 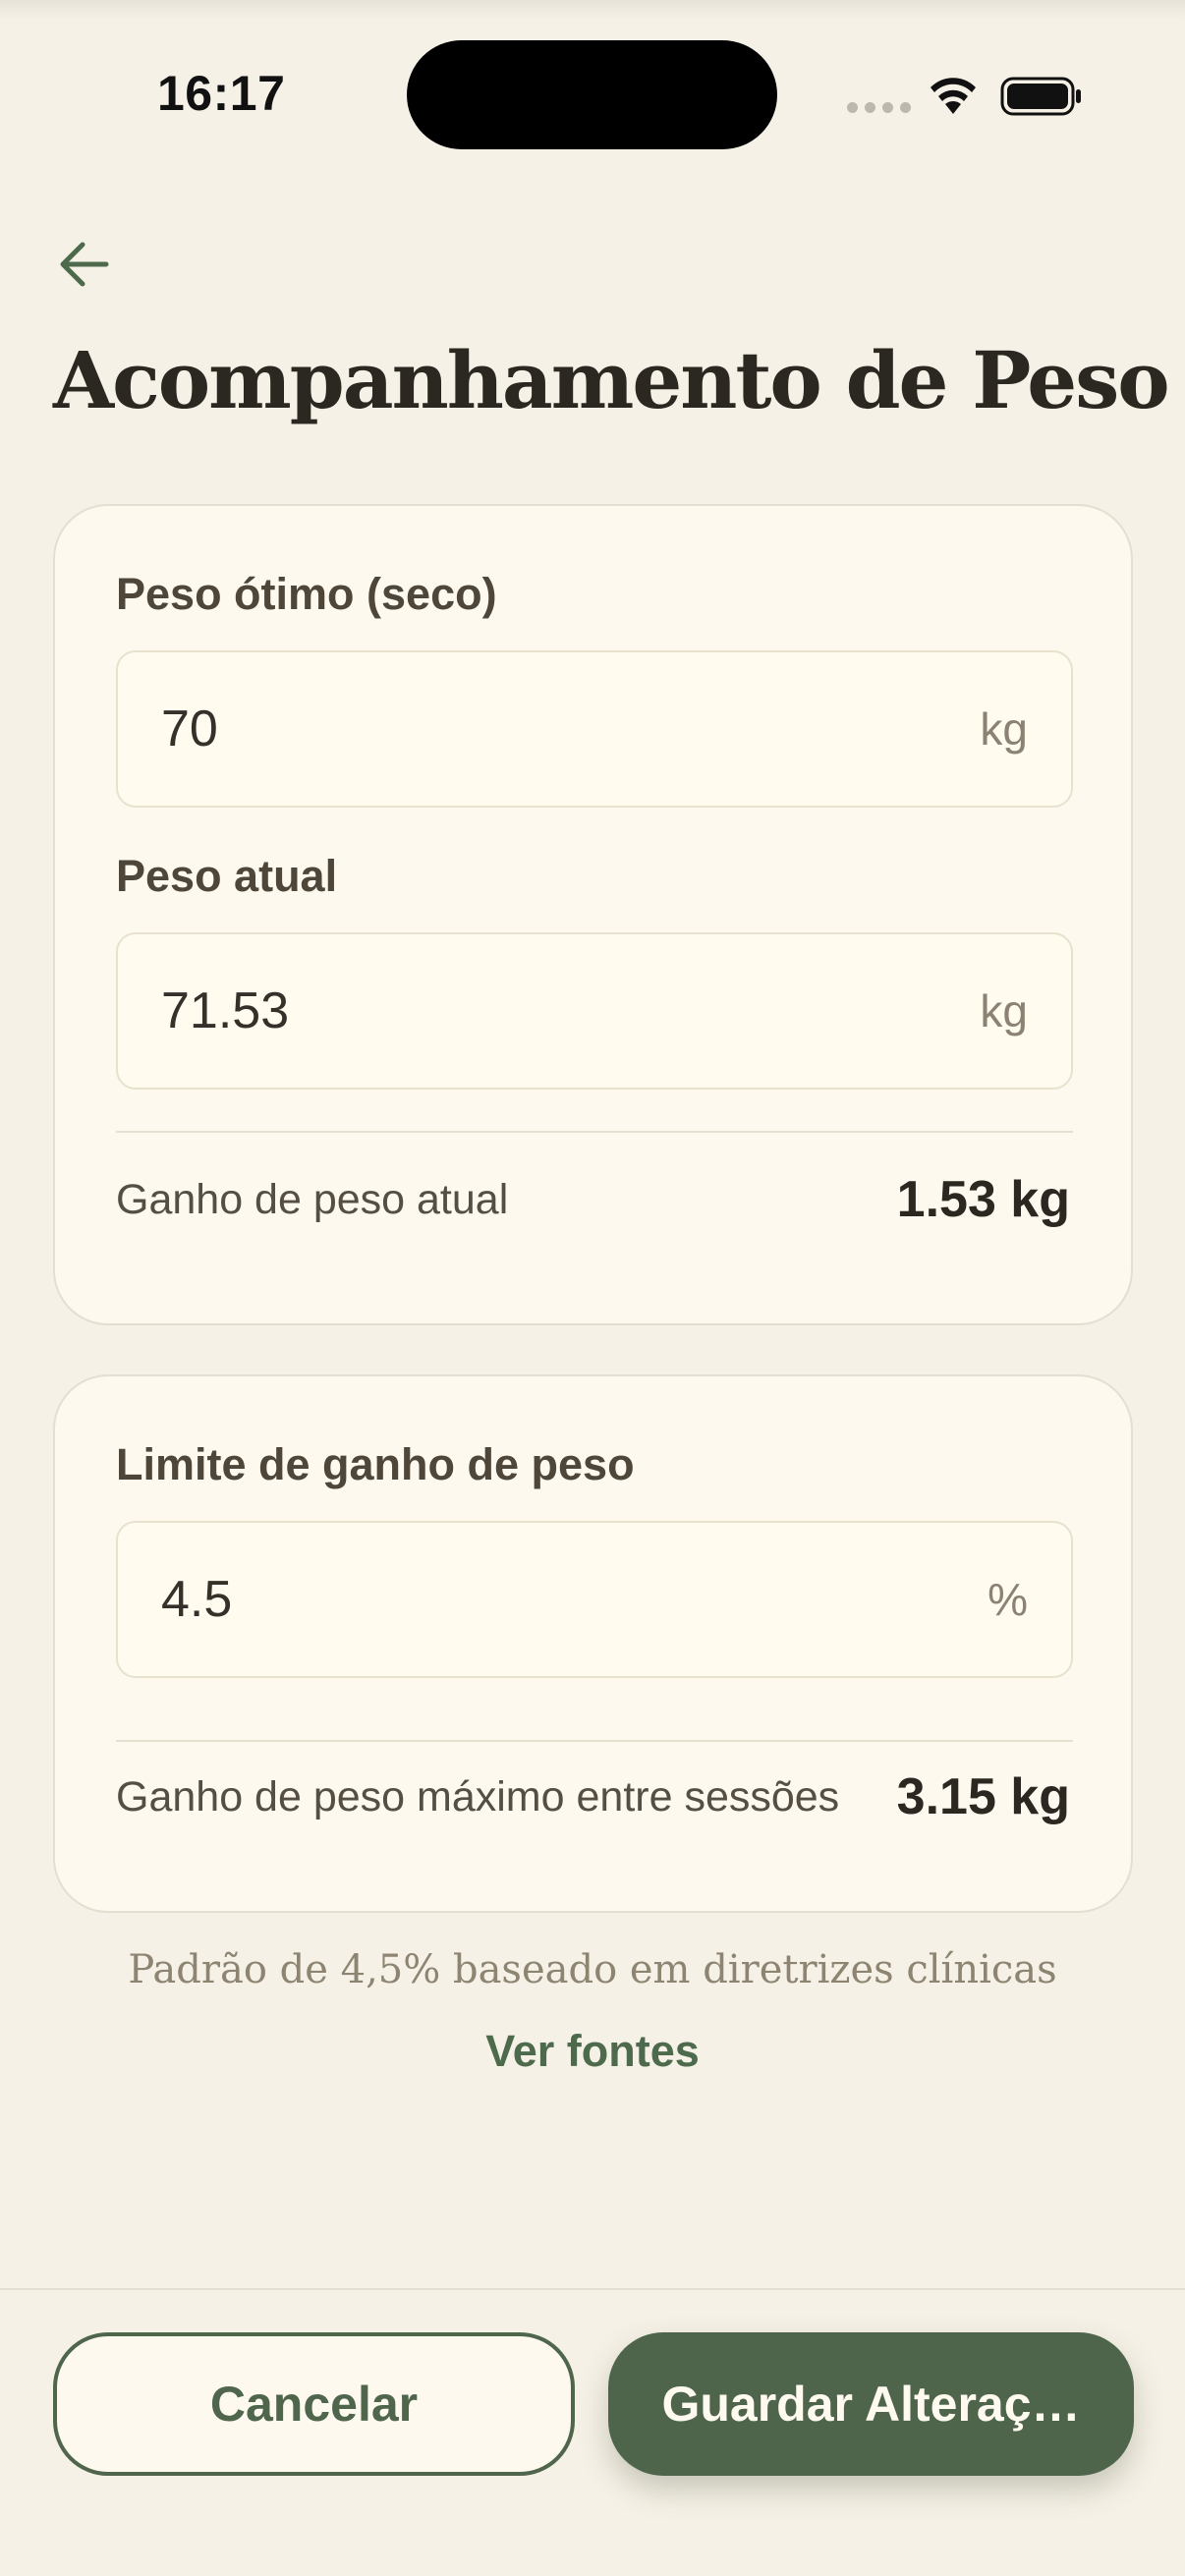 I want to click on gain-limit-label: Limite de ganho de peso, so click(x=376, y=1464).